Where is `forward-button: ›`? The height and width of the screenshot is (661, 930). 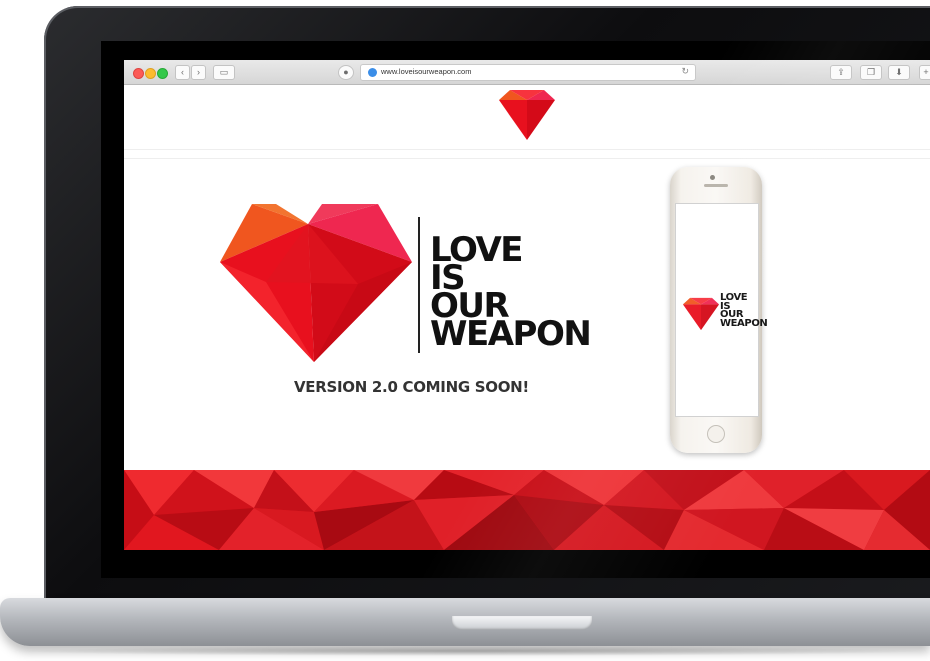 forward-button: › is located at coordinates (198, 72).